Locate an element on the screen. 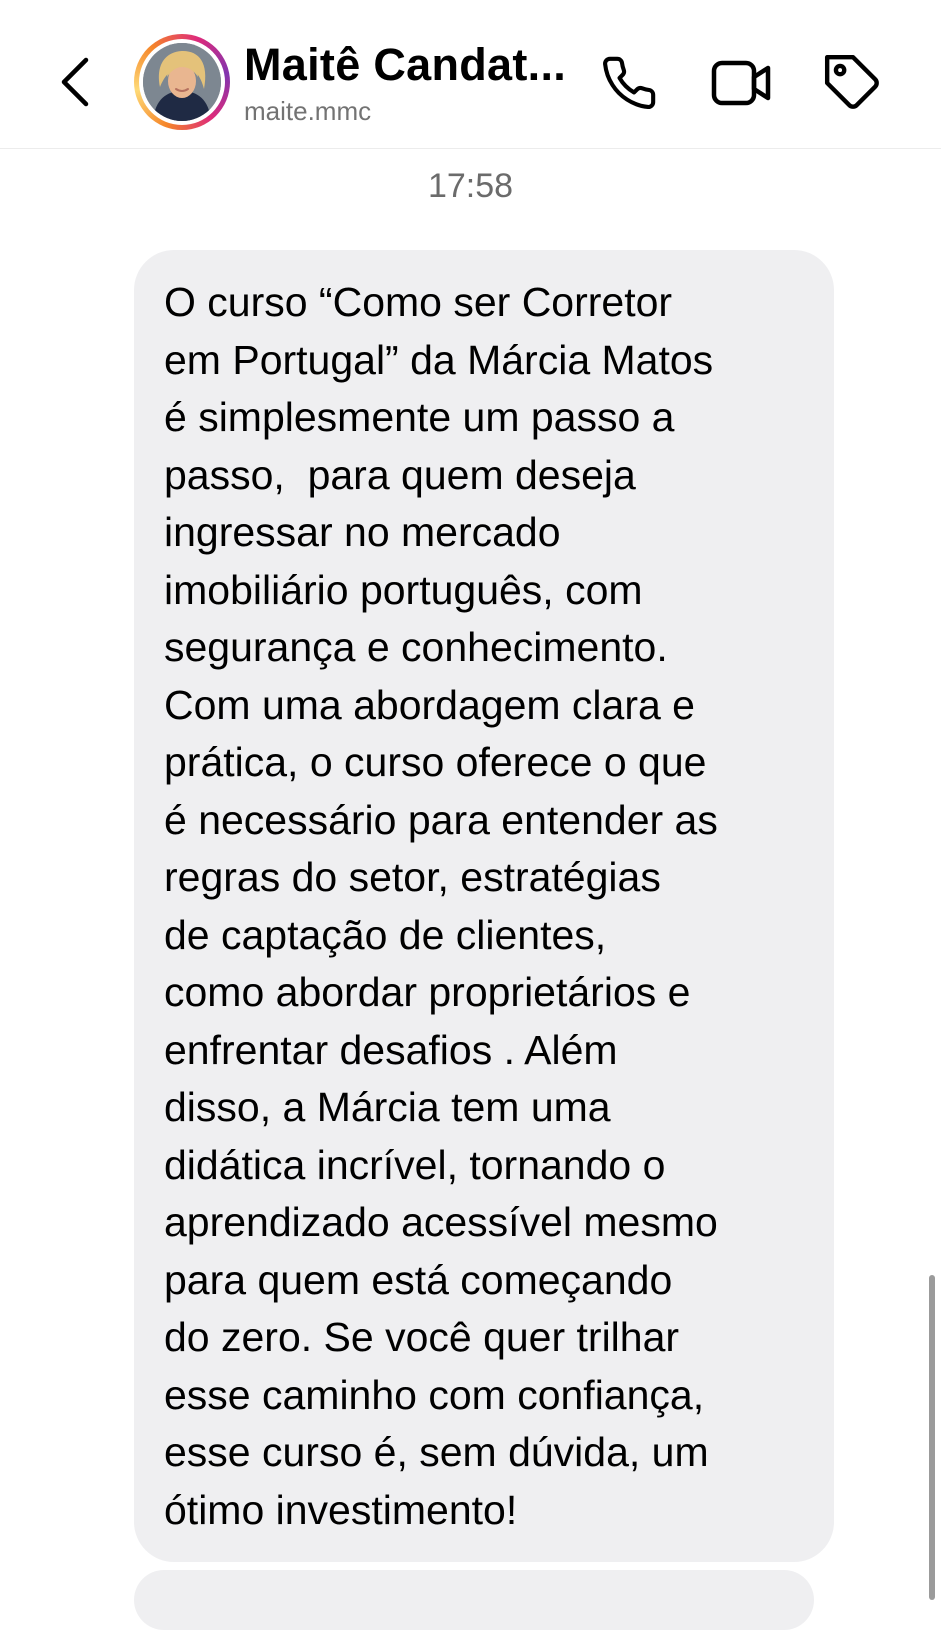  call-button is located at coordinates (629, 83).